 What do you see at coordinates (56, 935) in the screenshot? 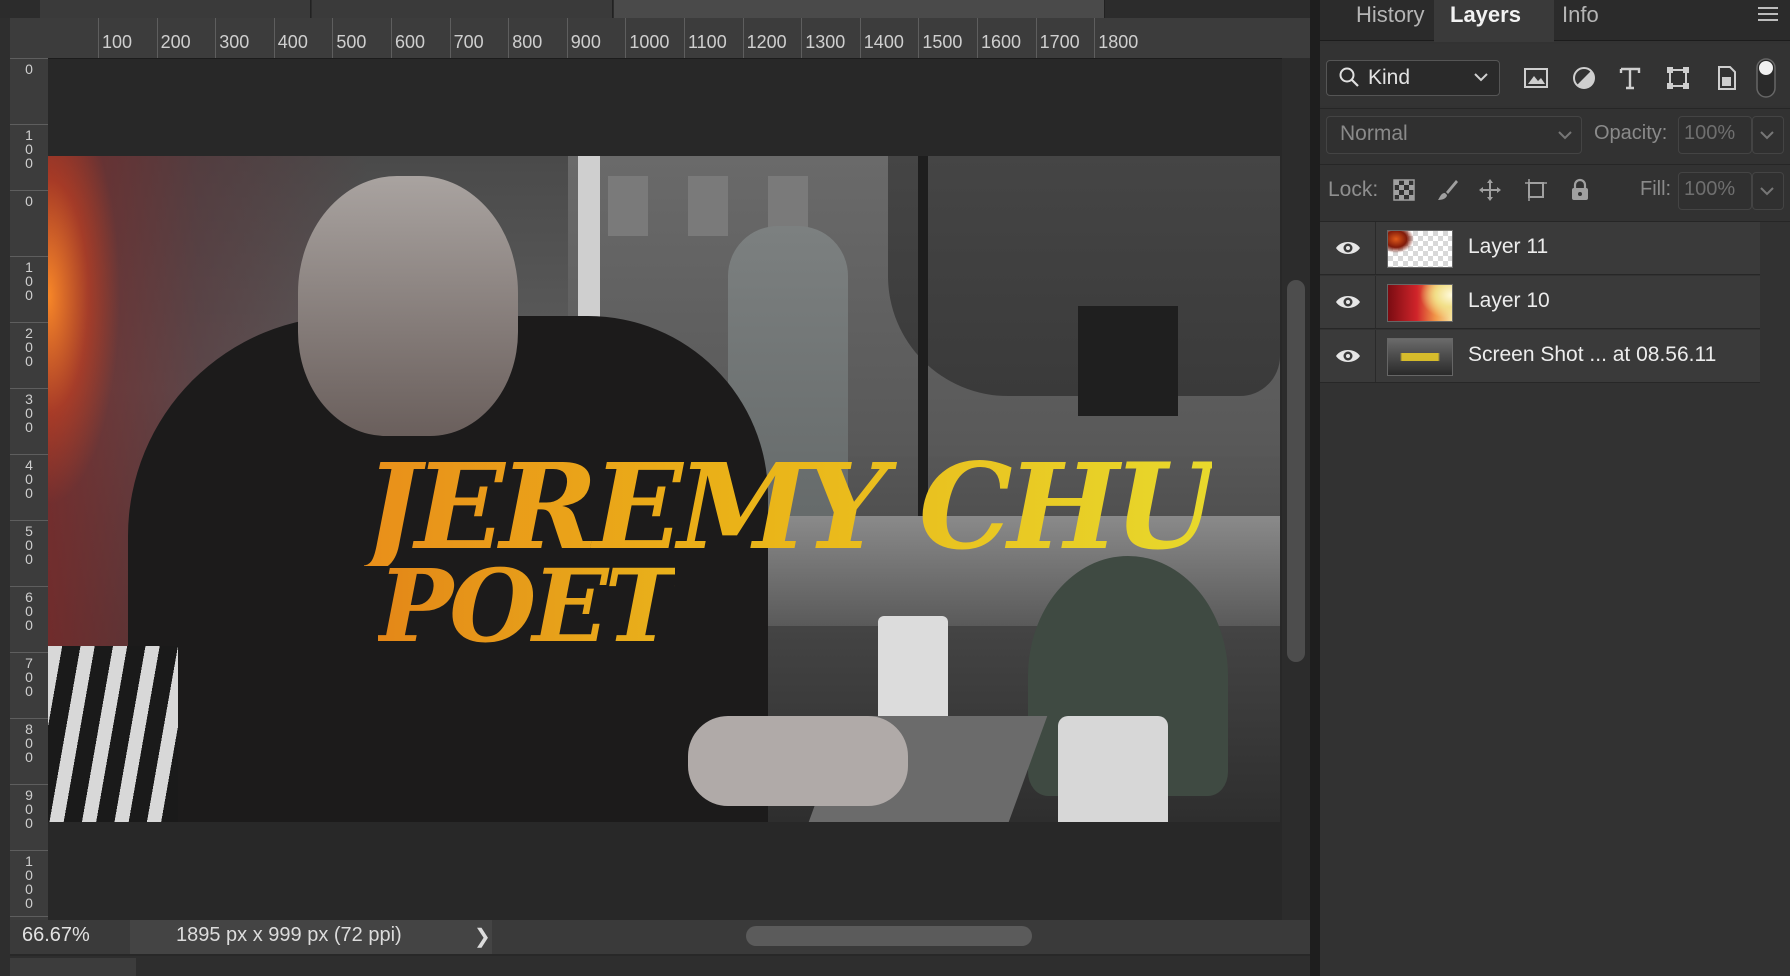
I see `zoom-level: 66.67%` at bounding box center [56, 935].